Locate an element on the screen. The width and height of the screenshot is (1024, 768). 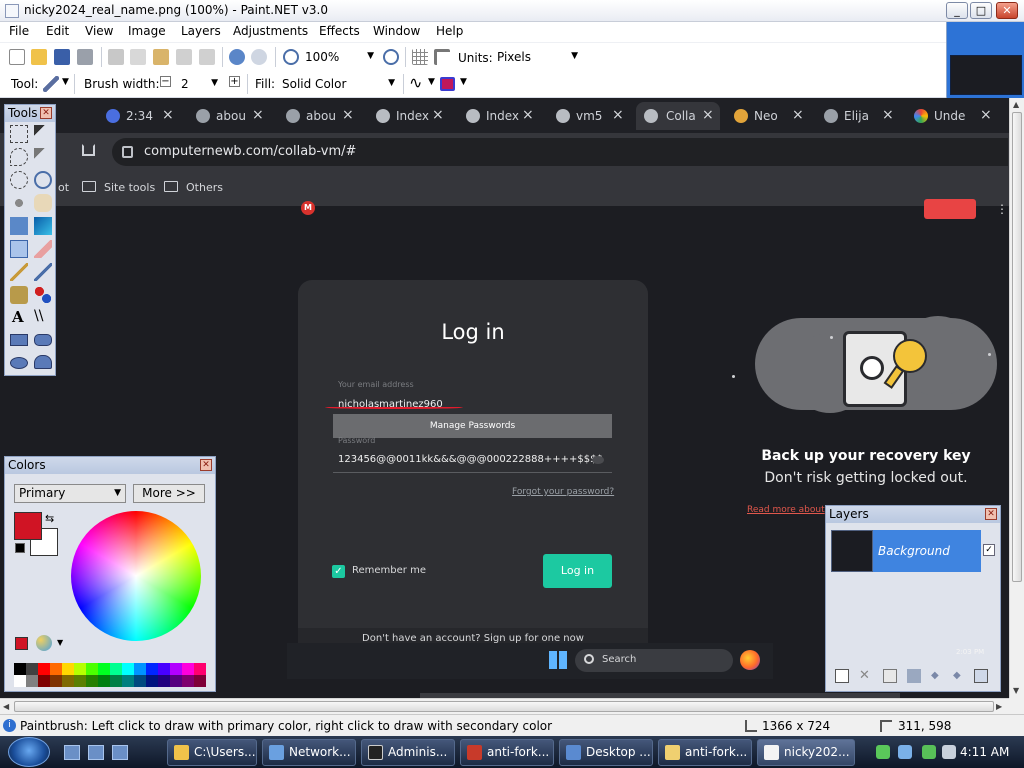
close-icon: ✕ is located at coordinates (991, 514).